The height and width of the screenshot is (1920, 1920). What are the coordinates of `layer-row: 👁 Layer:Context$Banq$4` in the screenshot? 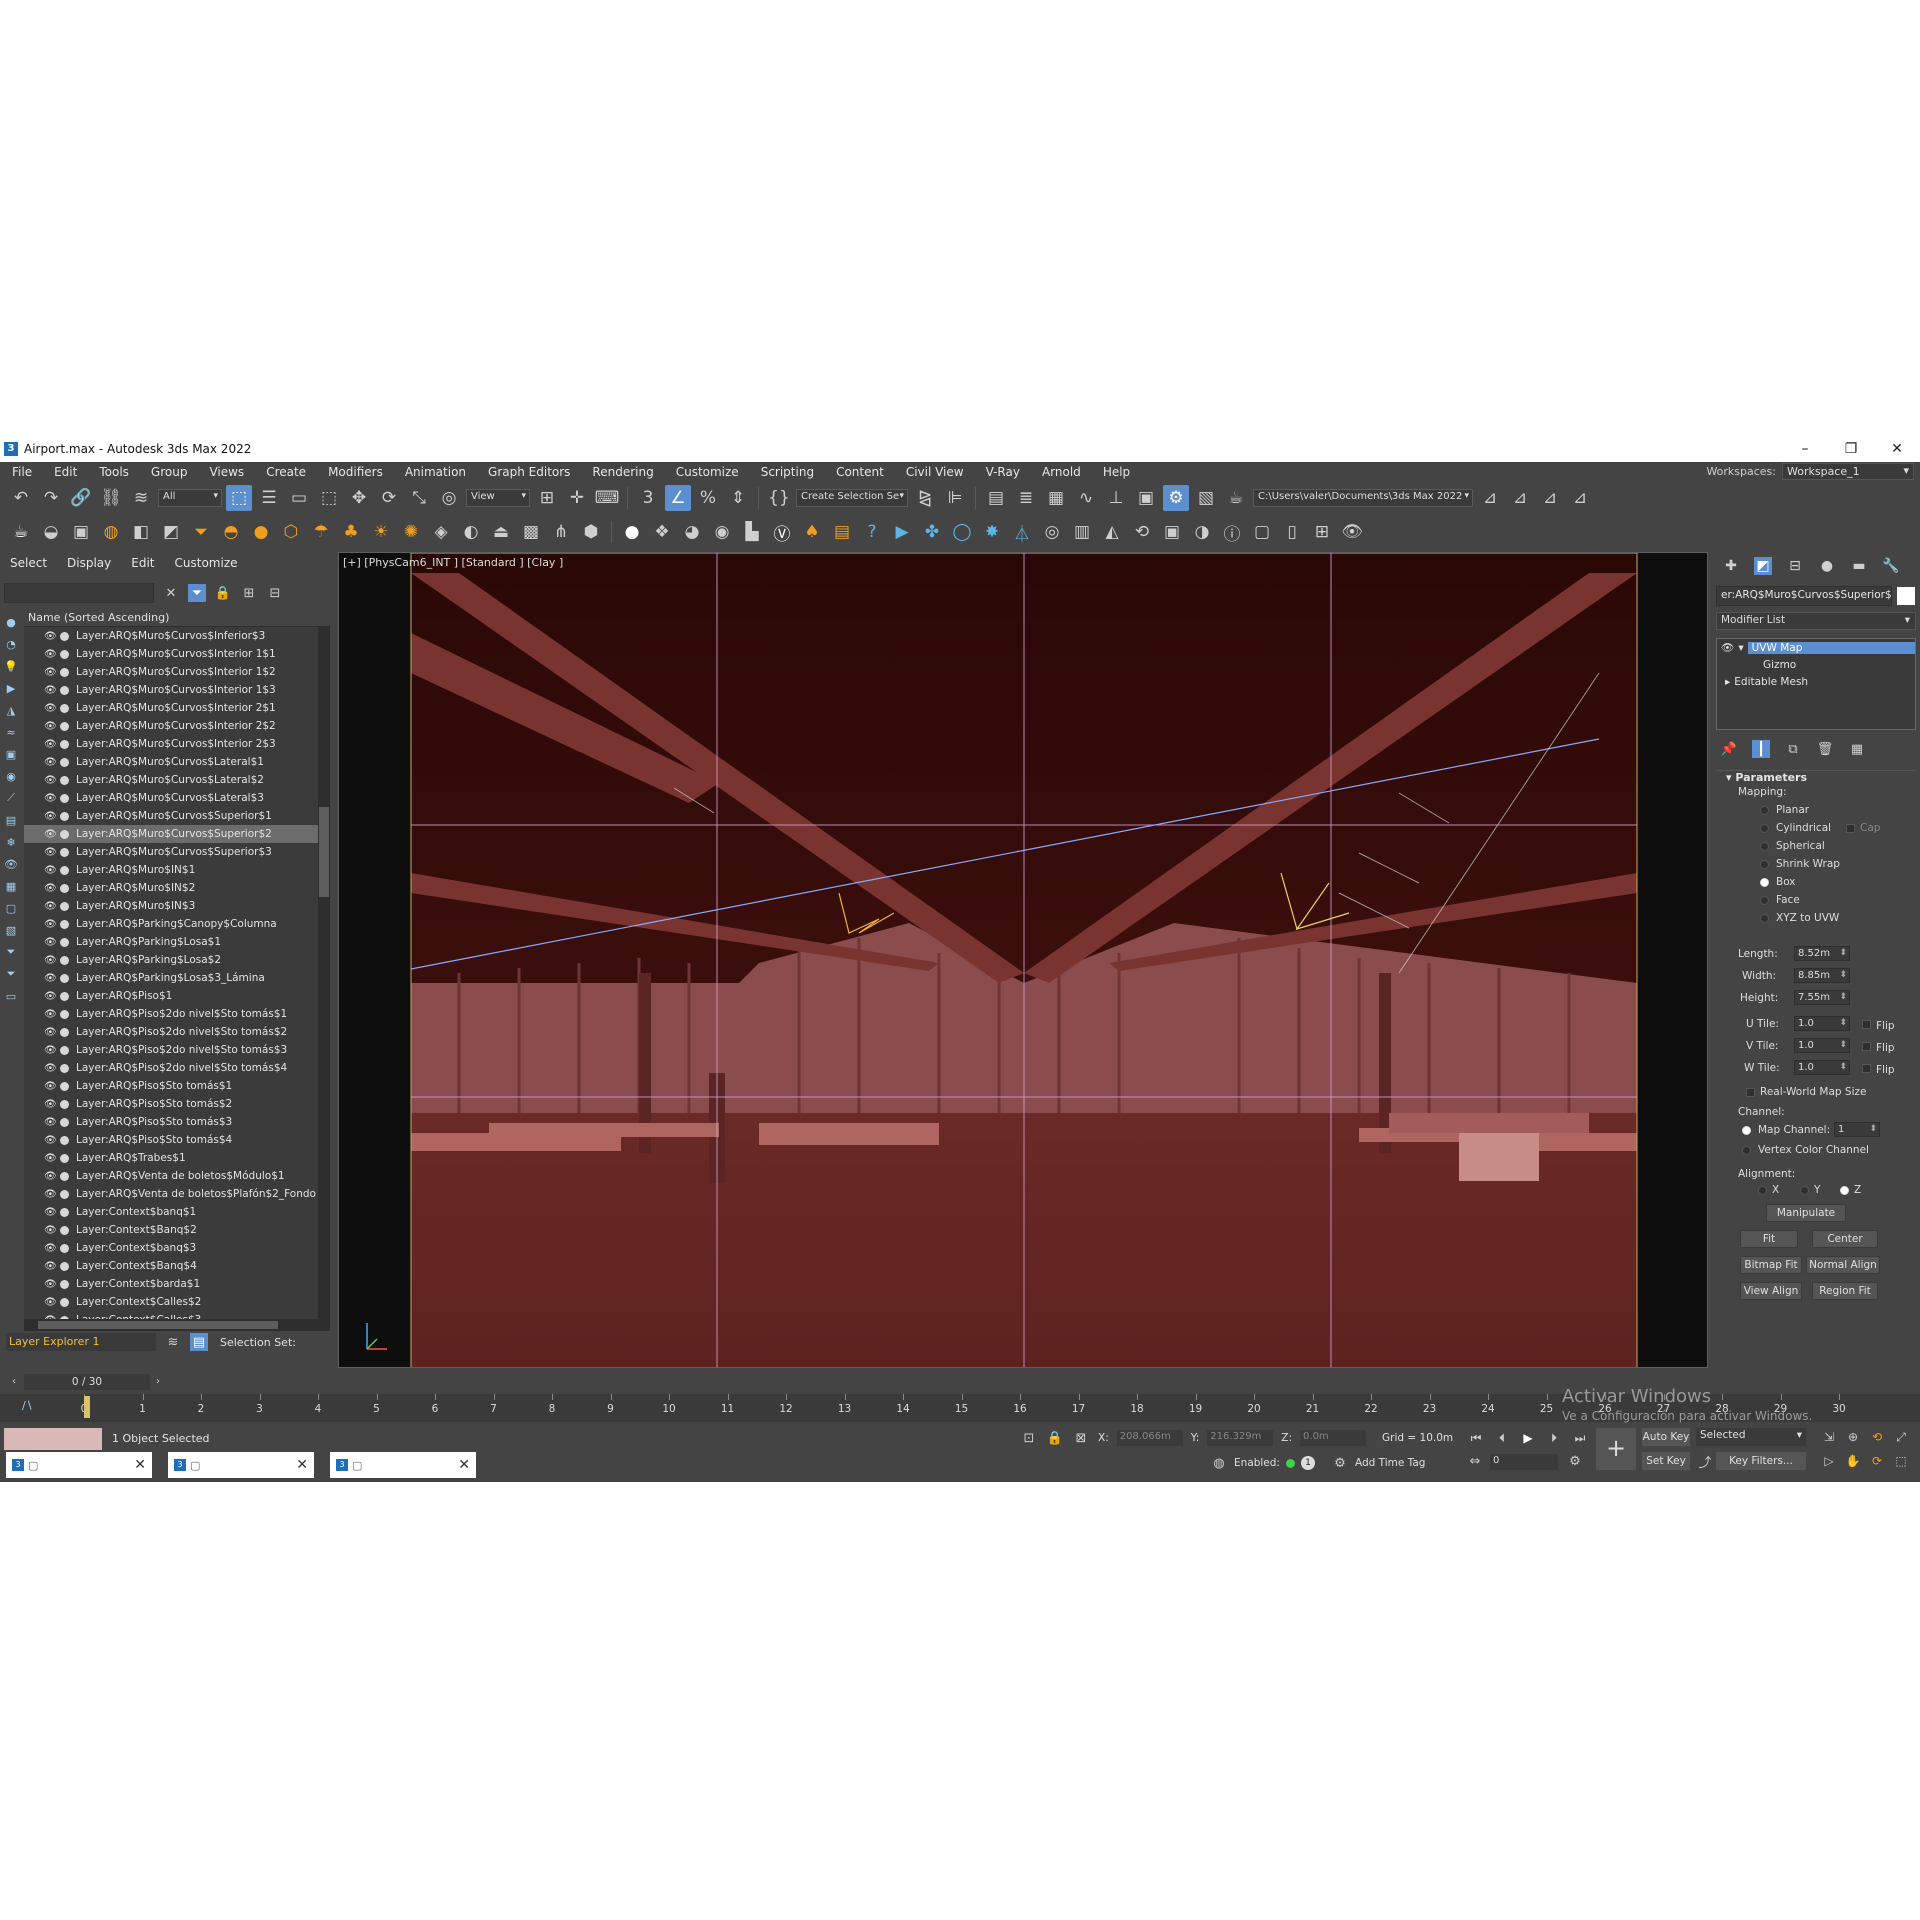 It's located at (177, 1266).